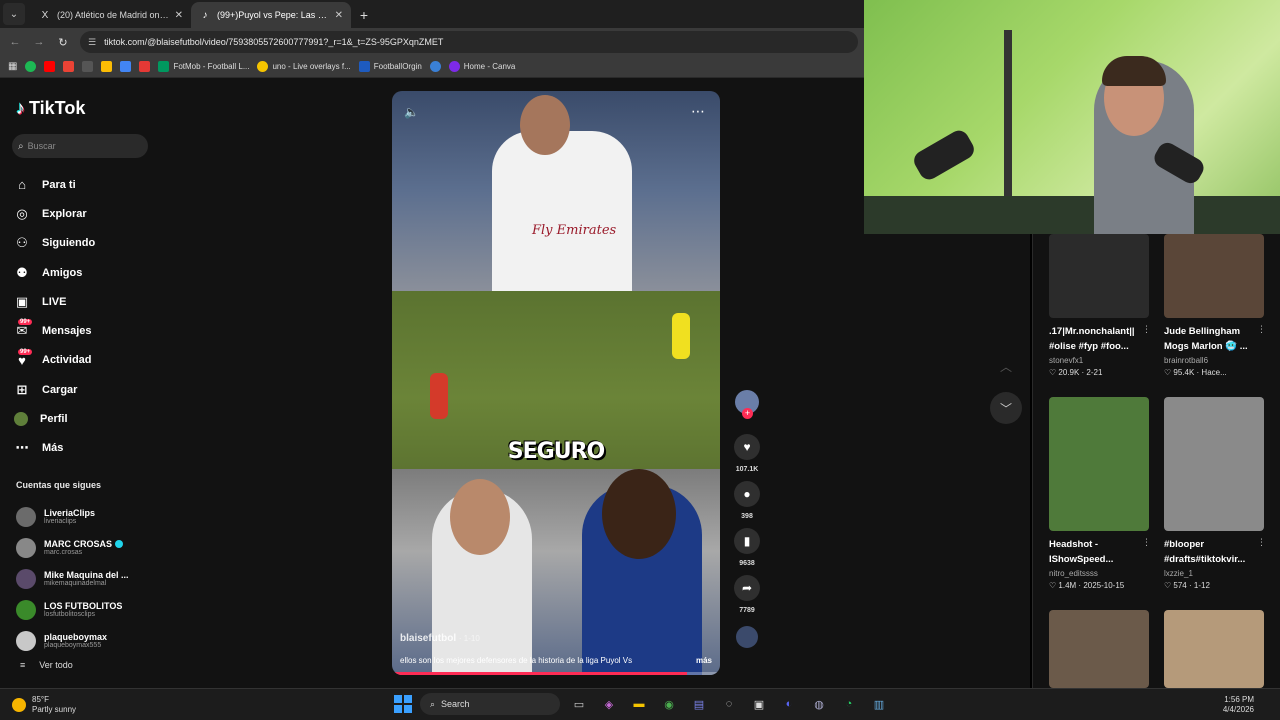 The height and width of the screenshot is (720, 1280). I want to click on shirt-sponsor-text: Fly Emirates, so click(574, 230).